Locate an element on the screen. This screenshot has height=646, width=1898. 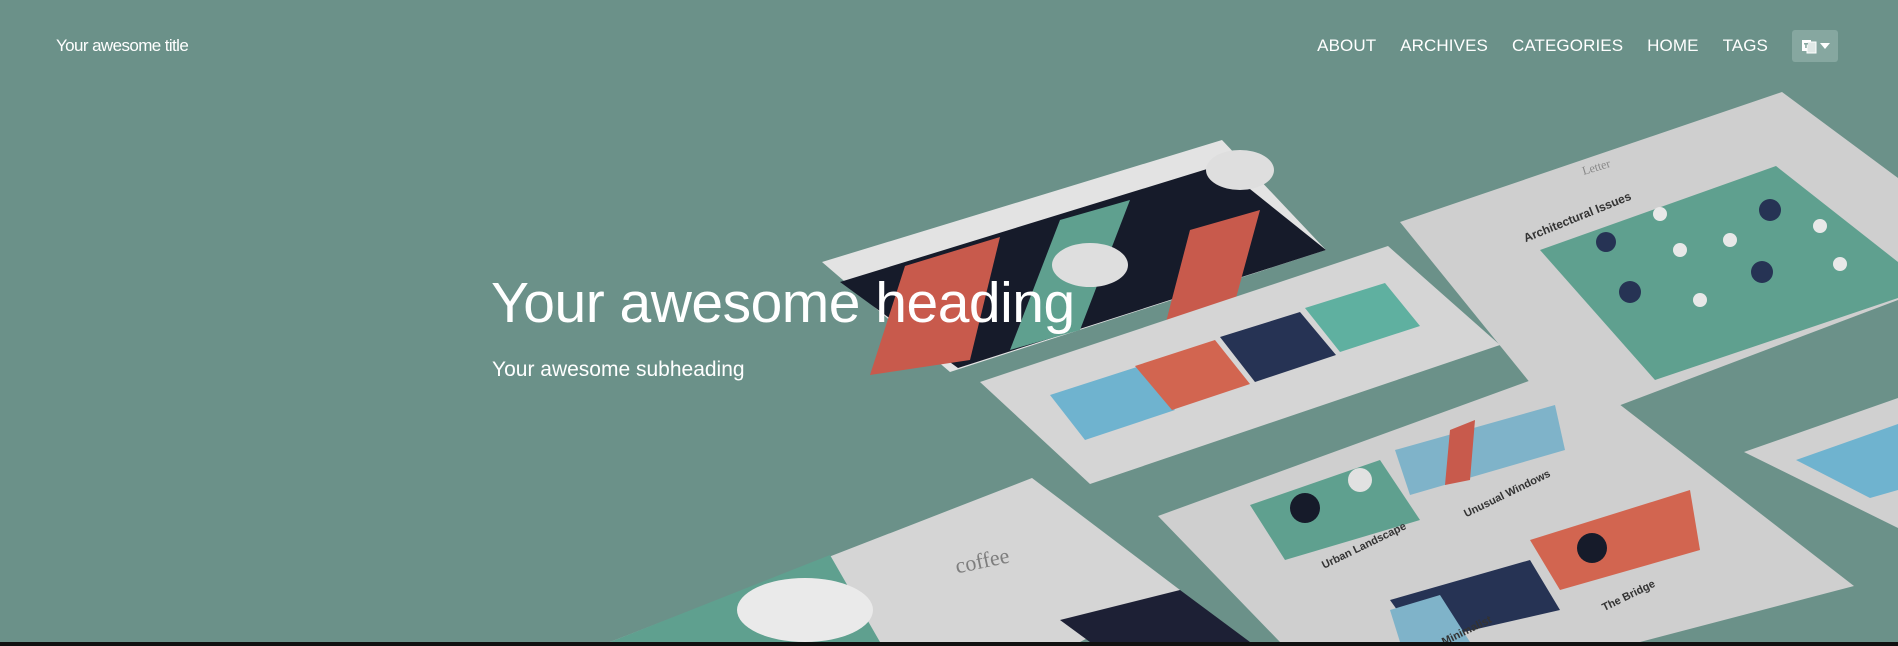
mockup-page-letter is located at coordinates (1649, 259).